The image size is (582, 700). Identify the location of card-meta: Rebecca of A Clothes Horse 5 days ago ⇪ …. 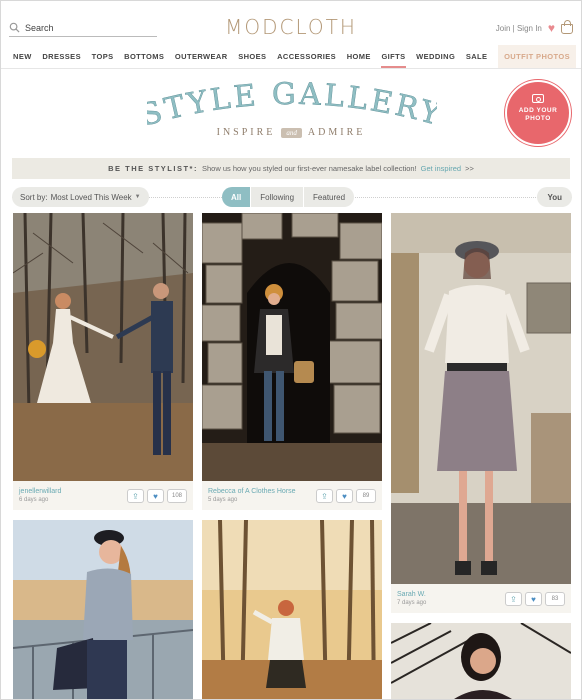
(292, 495).